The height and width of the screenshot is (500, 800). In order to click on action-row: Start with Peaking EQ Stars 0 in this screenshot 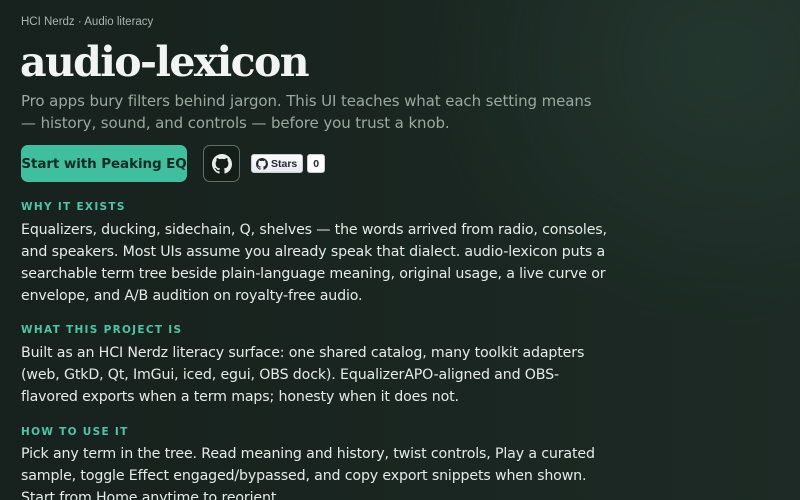, I will do `click(321, 163)`.